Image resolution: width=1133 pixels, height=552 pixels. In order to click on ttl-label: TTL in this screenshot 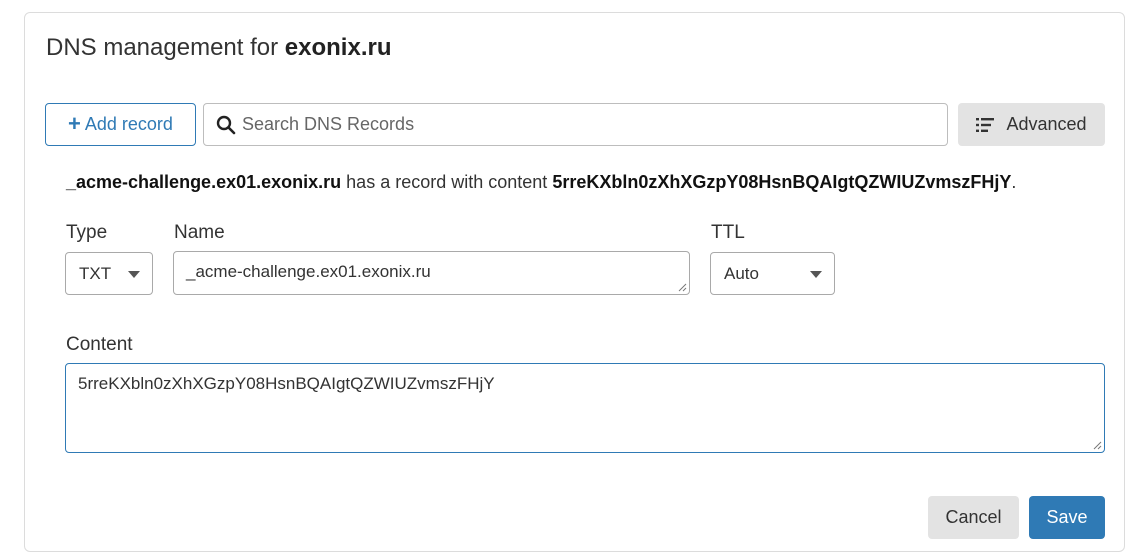, I will do `click(728, 232)`.